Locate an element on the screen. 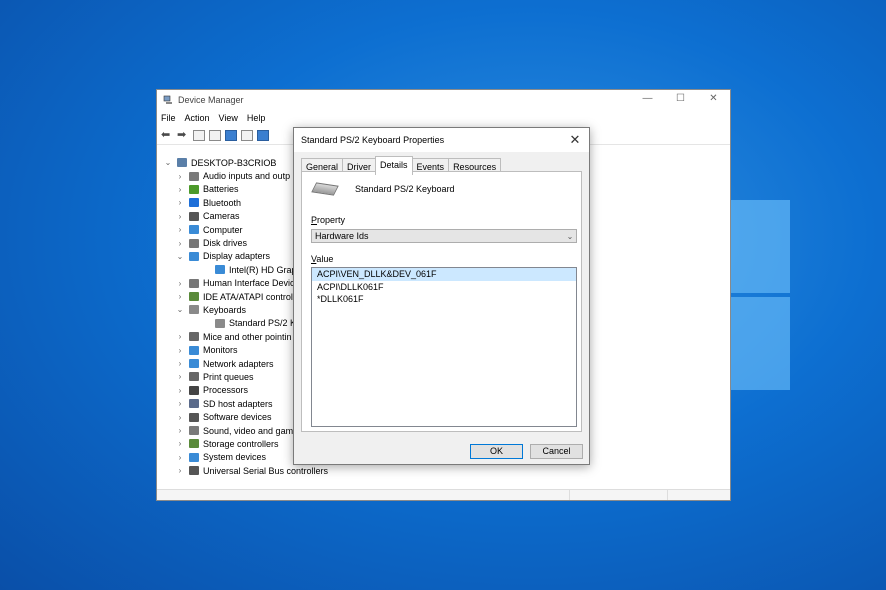 The width and height of the screenshot is (886, 590). tree-node: › Universal Serial Bus controllers is located at coordinates (443, 470).